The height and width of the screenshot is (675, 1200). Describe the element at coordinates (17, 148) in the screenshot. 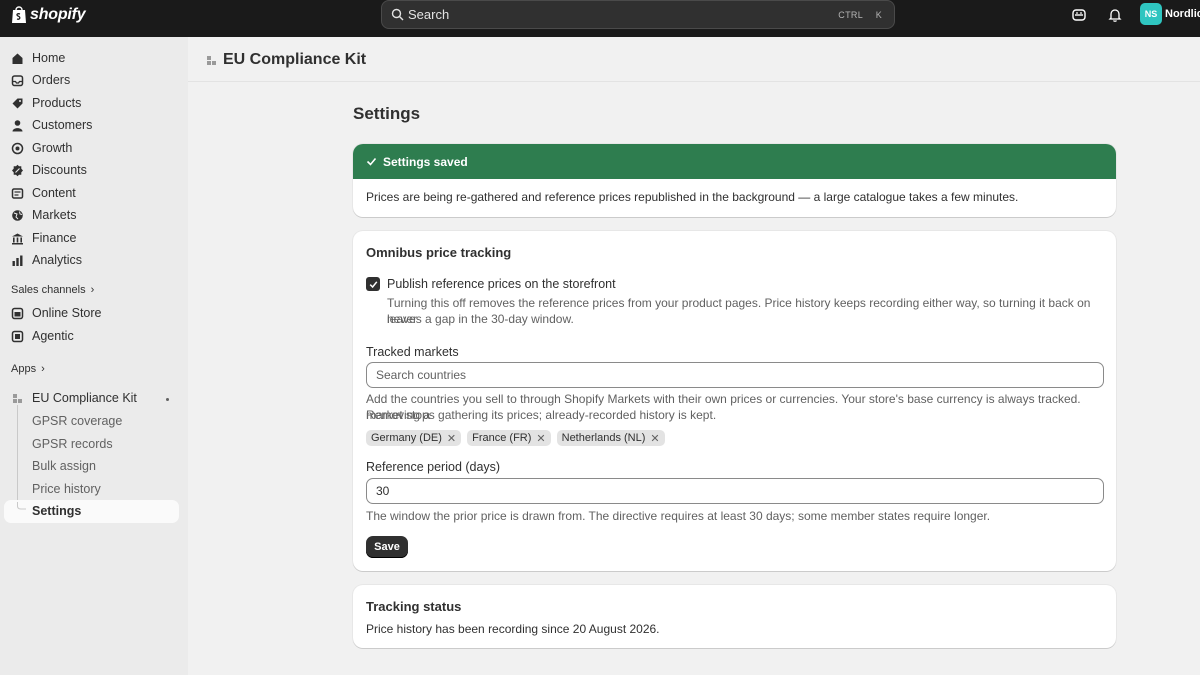

I see `target-icon` at that location.